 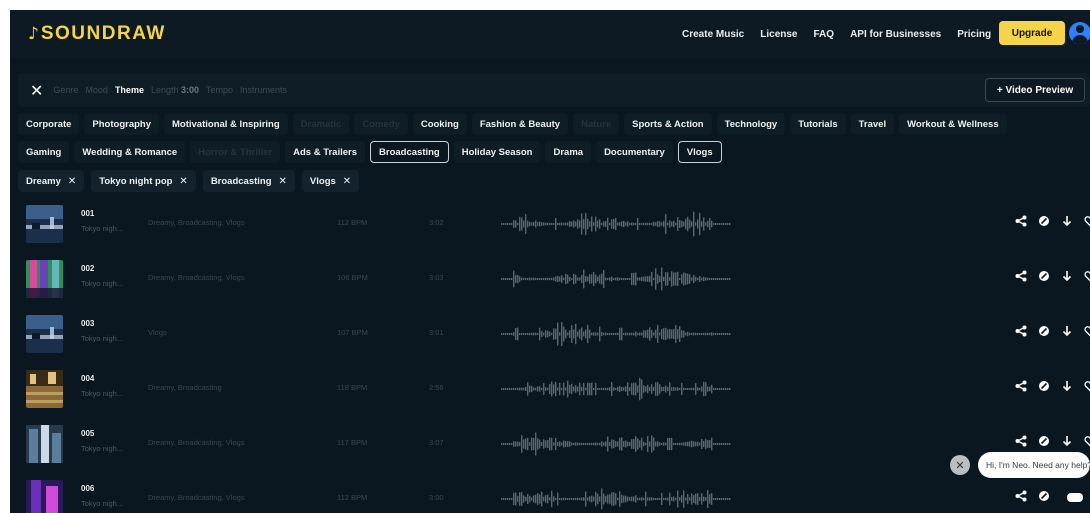 What do you see at coordinates (96, 90) in the screenshot?
I see `filter-tab-mood: Mood` at bounding box center [96, 90].